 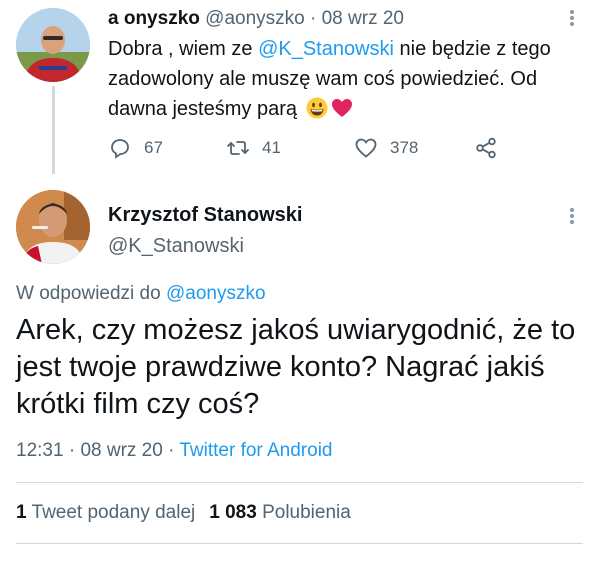 I want to click on reply-button: 67, so click(x=135, y=148).